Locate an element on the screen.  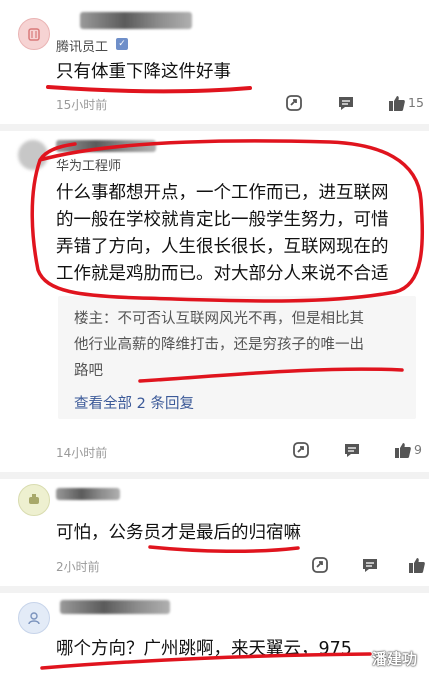
reply-text: 他行业高薪的降维打击，还是穷孩子的唯一出 is located at coordinates (219, 345).